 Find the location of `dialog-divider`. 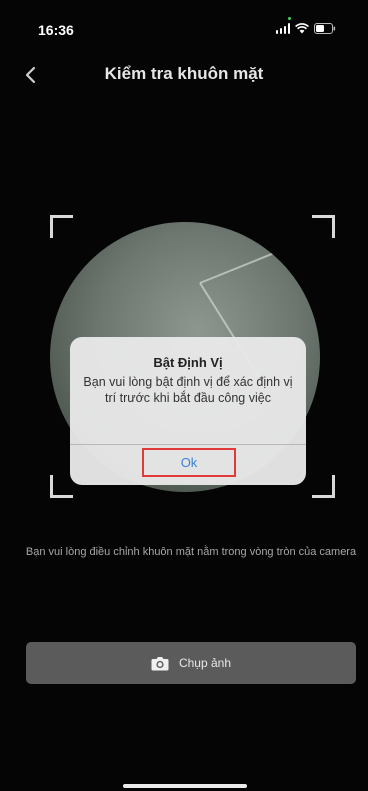

dialog-divider is located at coordinates (188, 444).